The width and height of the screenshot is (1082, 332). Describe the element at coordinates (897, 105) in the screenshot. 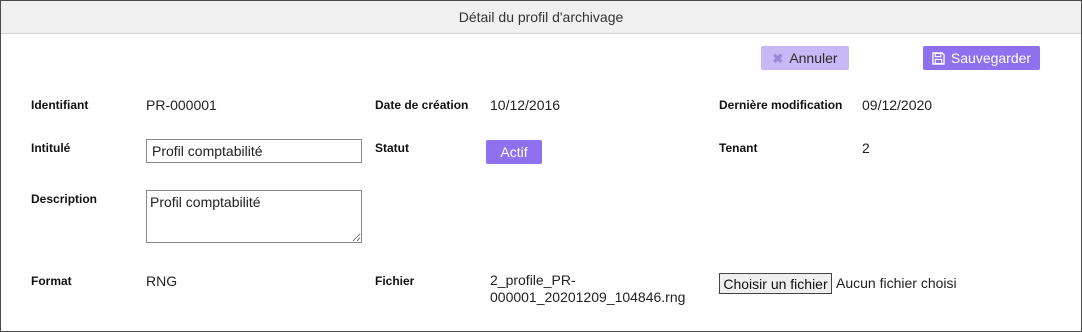

I see `derniere-modification-value: 09/12/2020` at that location.